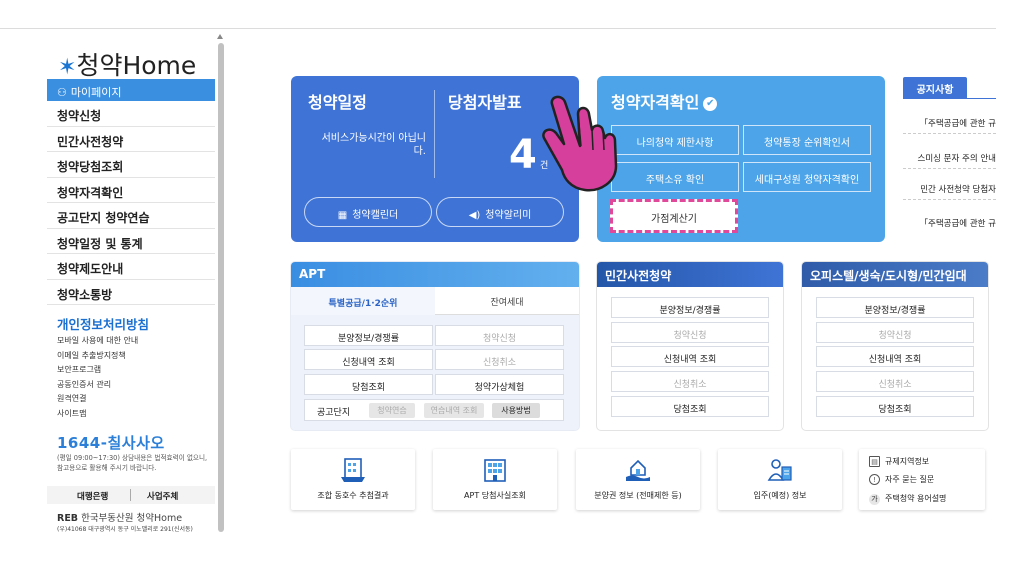 This screenshot has width=1035, height=570. Describe the element at coordinates (508, 215) in the screenshot. I see `alarm-button-label: 청약알리미` at that location.